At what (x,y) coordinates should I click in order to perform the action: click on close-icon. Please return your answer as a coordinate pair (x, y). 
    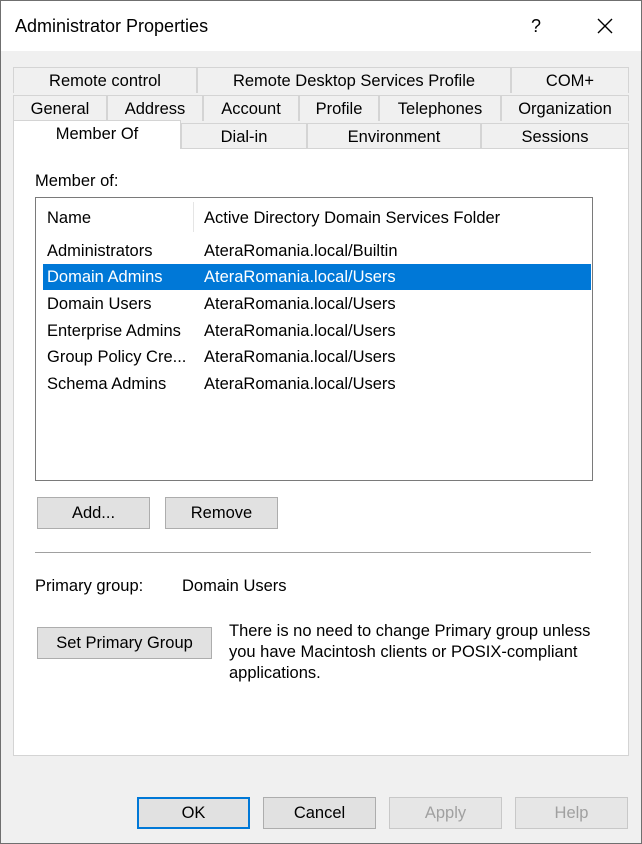
    Looking at the image, I should click on (605, 26).